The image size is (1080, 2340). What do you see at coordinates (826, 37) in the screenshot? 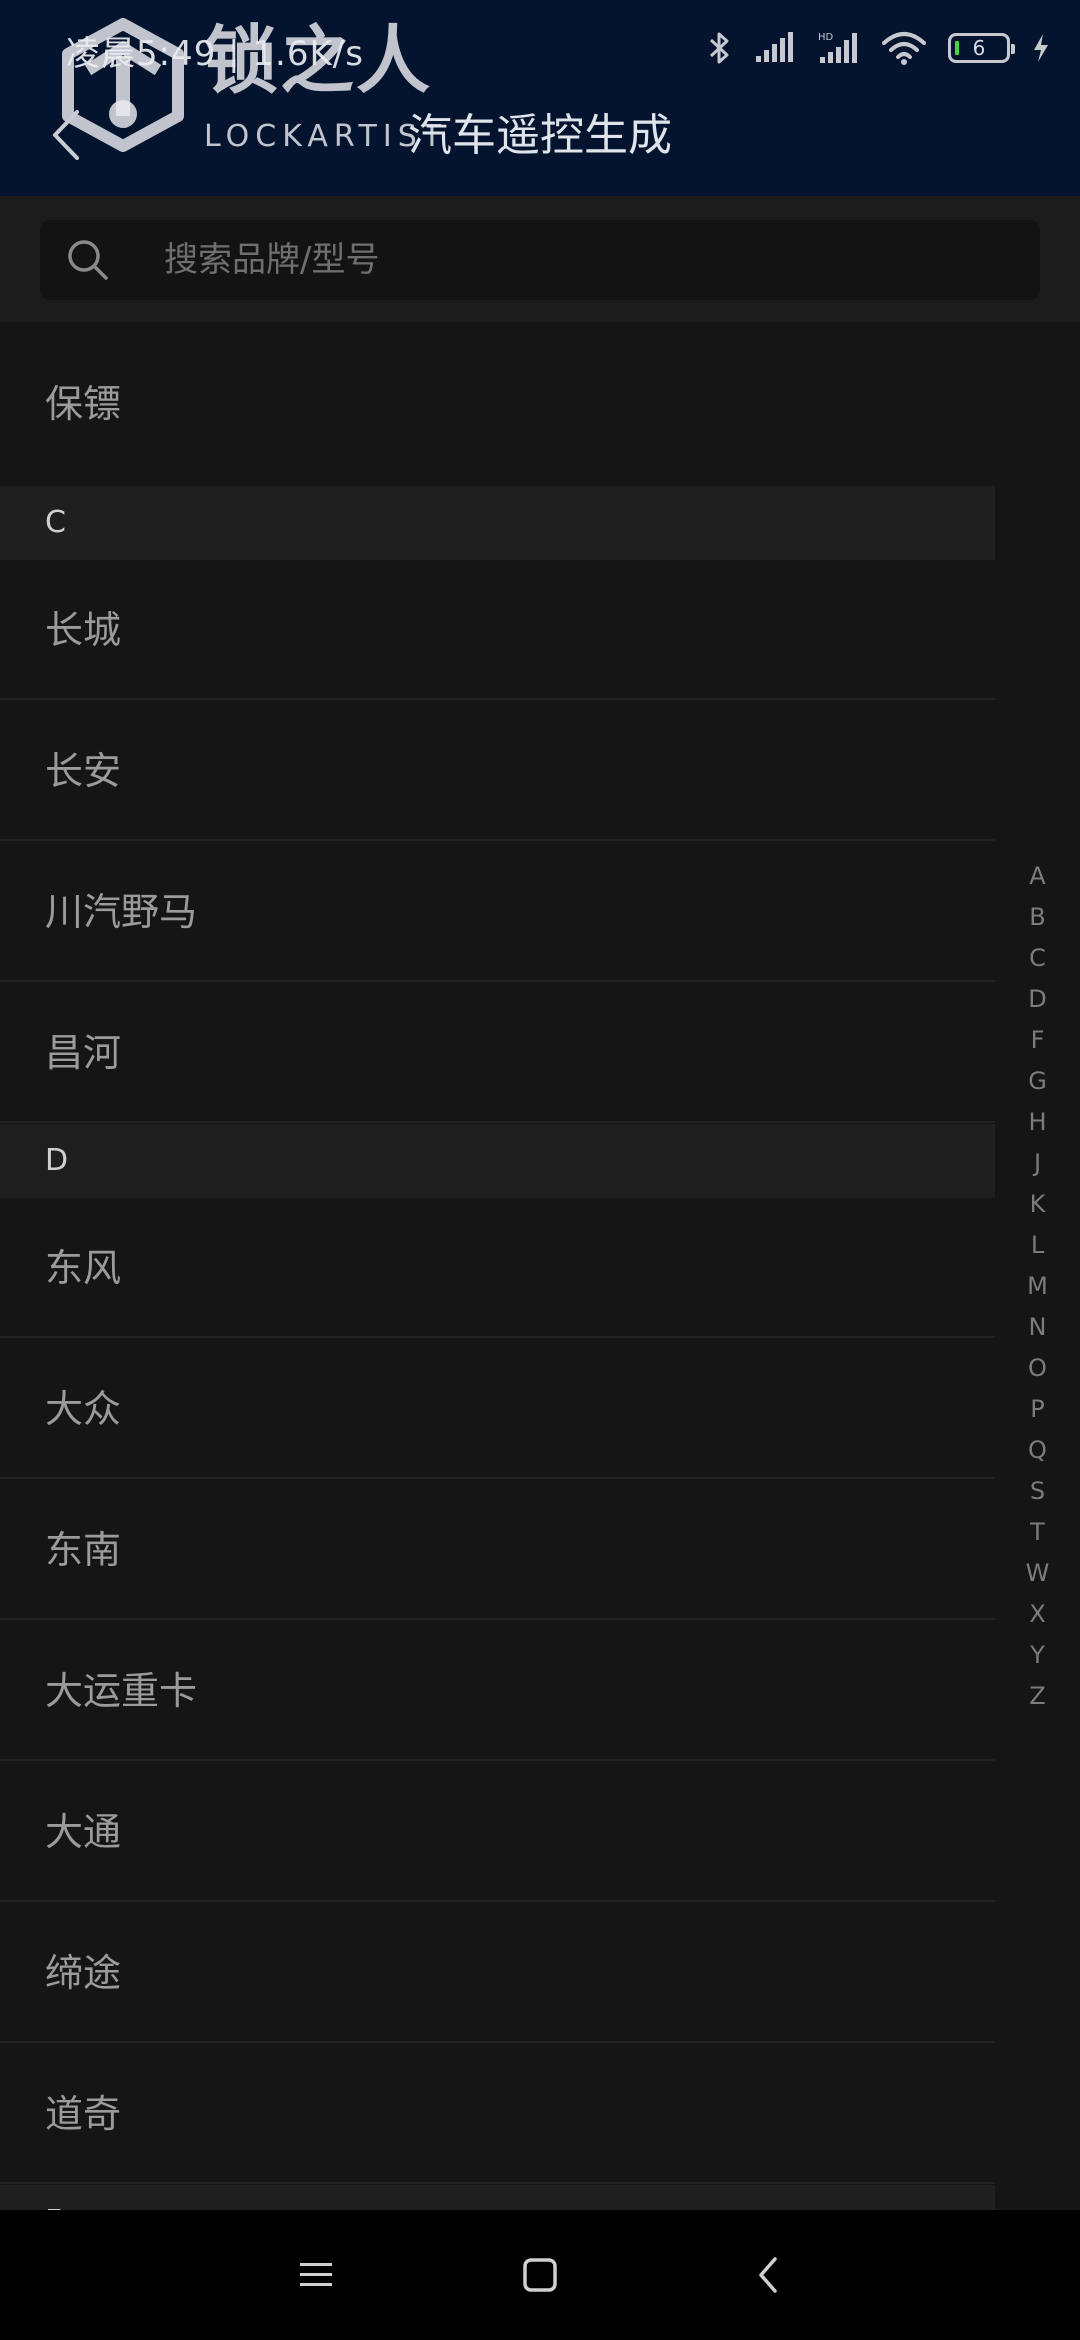
I see `svg-text: HD` at bounding box center [826, 37].